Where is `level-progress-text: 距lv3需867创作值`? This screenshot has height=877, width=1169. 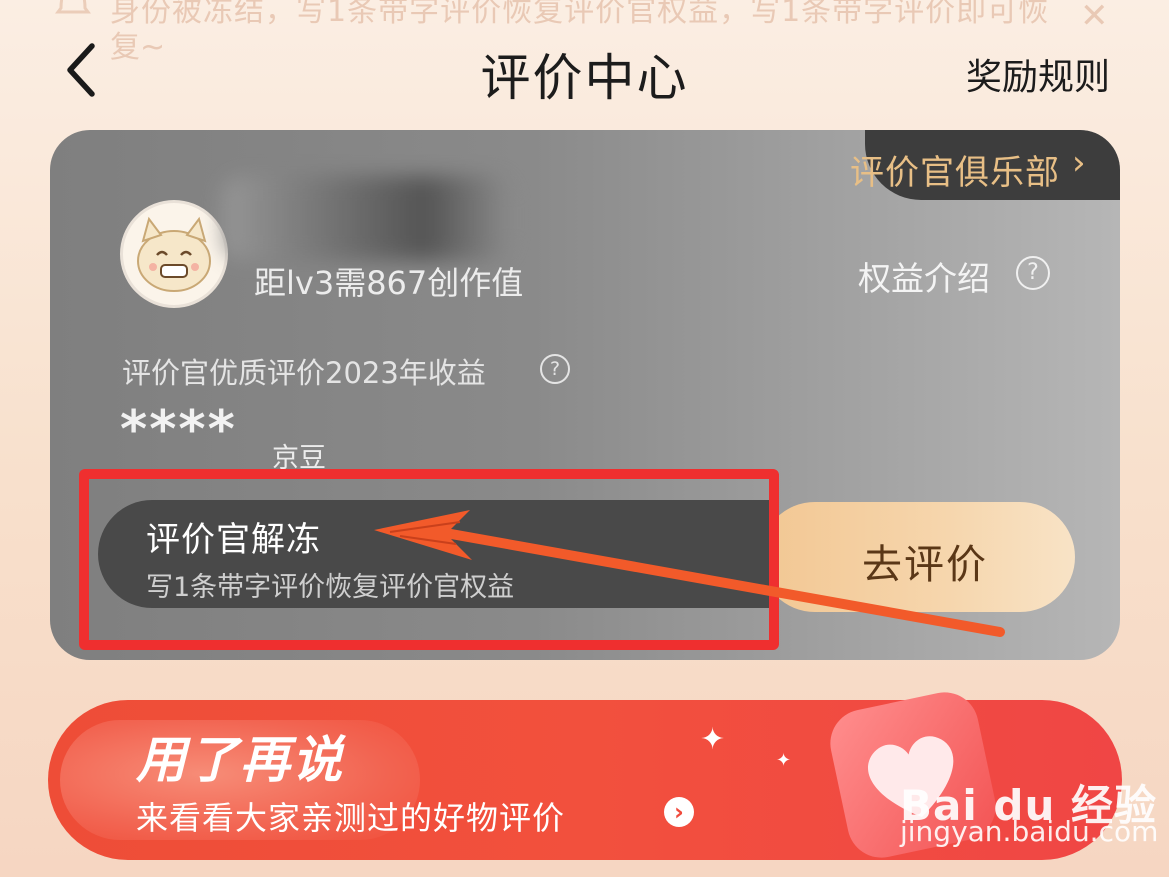
level-progress-text: 距lv3需867创作值 is located at coordinates (389, 283).